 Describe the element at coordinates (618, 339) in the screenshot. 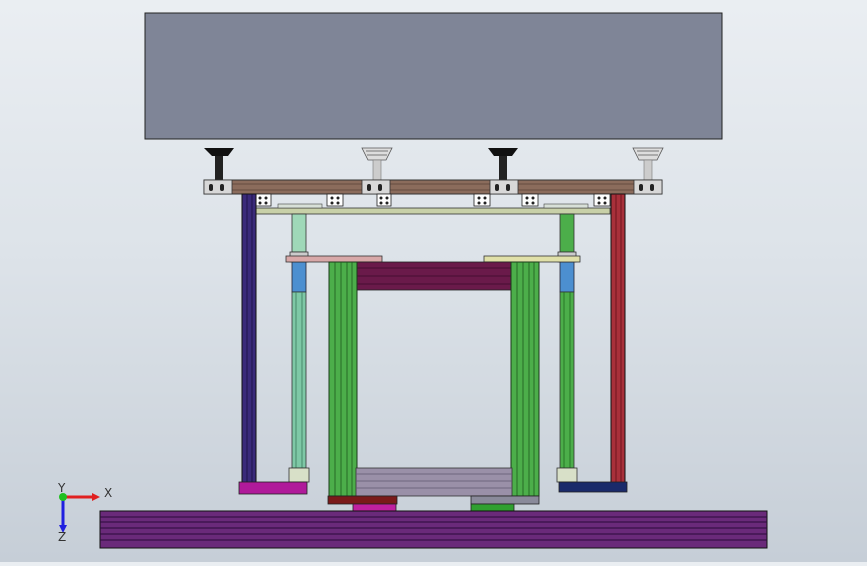

I see `right-outer-post` at that location.